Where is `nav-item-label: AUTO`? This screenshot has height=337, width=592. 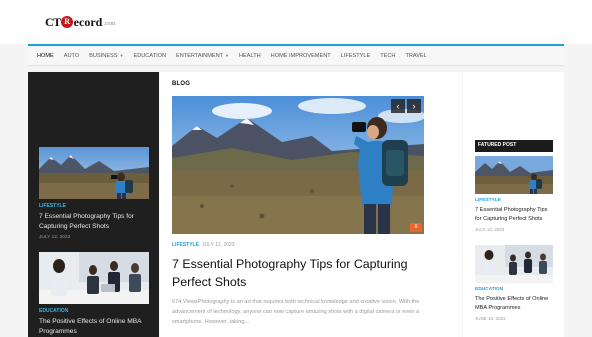
nav-item-label: AUTO is located at coordinates (71, 55).